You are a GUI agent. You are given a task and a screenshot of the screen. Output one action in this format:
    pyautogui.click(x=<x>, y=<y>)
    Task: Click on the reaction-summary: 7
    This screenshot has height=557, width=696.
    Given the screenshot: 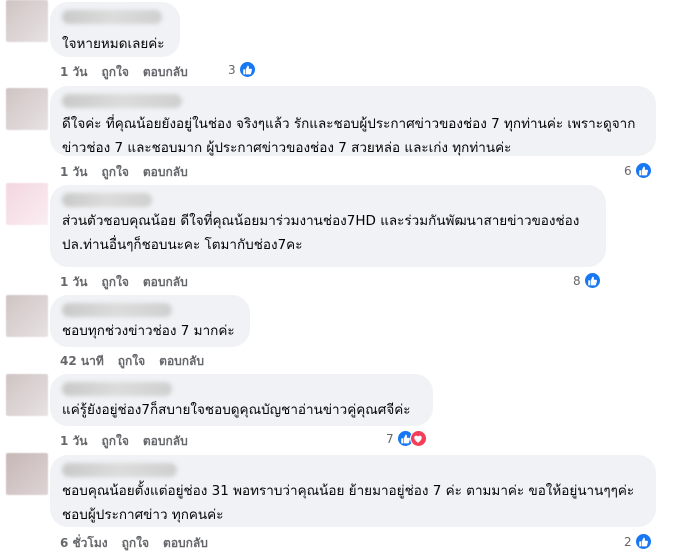 What is the action you would take?
    pyautogui.click(x=406, y=438)
    